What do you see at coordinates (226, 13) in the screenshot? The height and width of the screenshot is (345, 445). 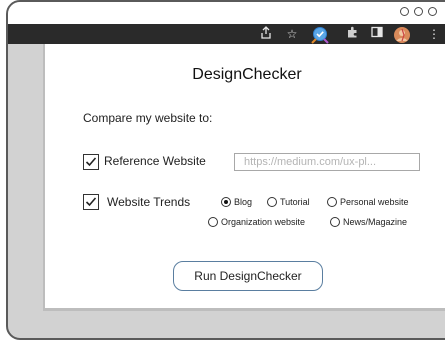 I see `title-bar` at bounding box center [226, 13].